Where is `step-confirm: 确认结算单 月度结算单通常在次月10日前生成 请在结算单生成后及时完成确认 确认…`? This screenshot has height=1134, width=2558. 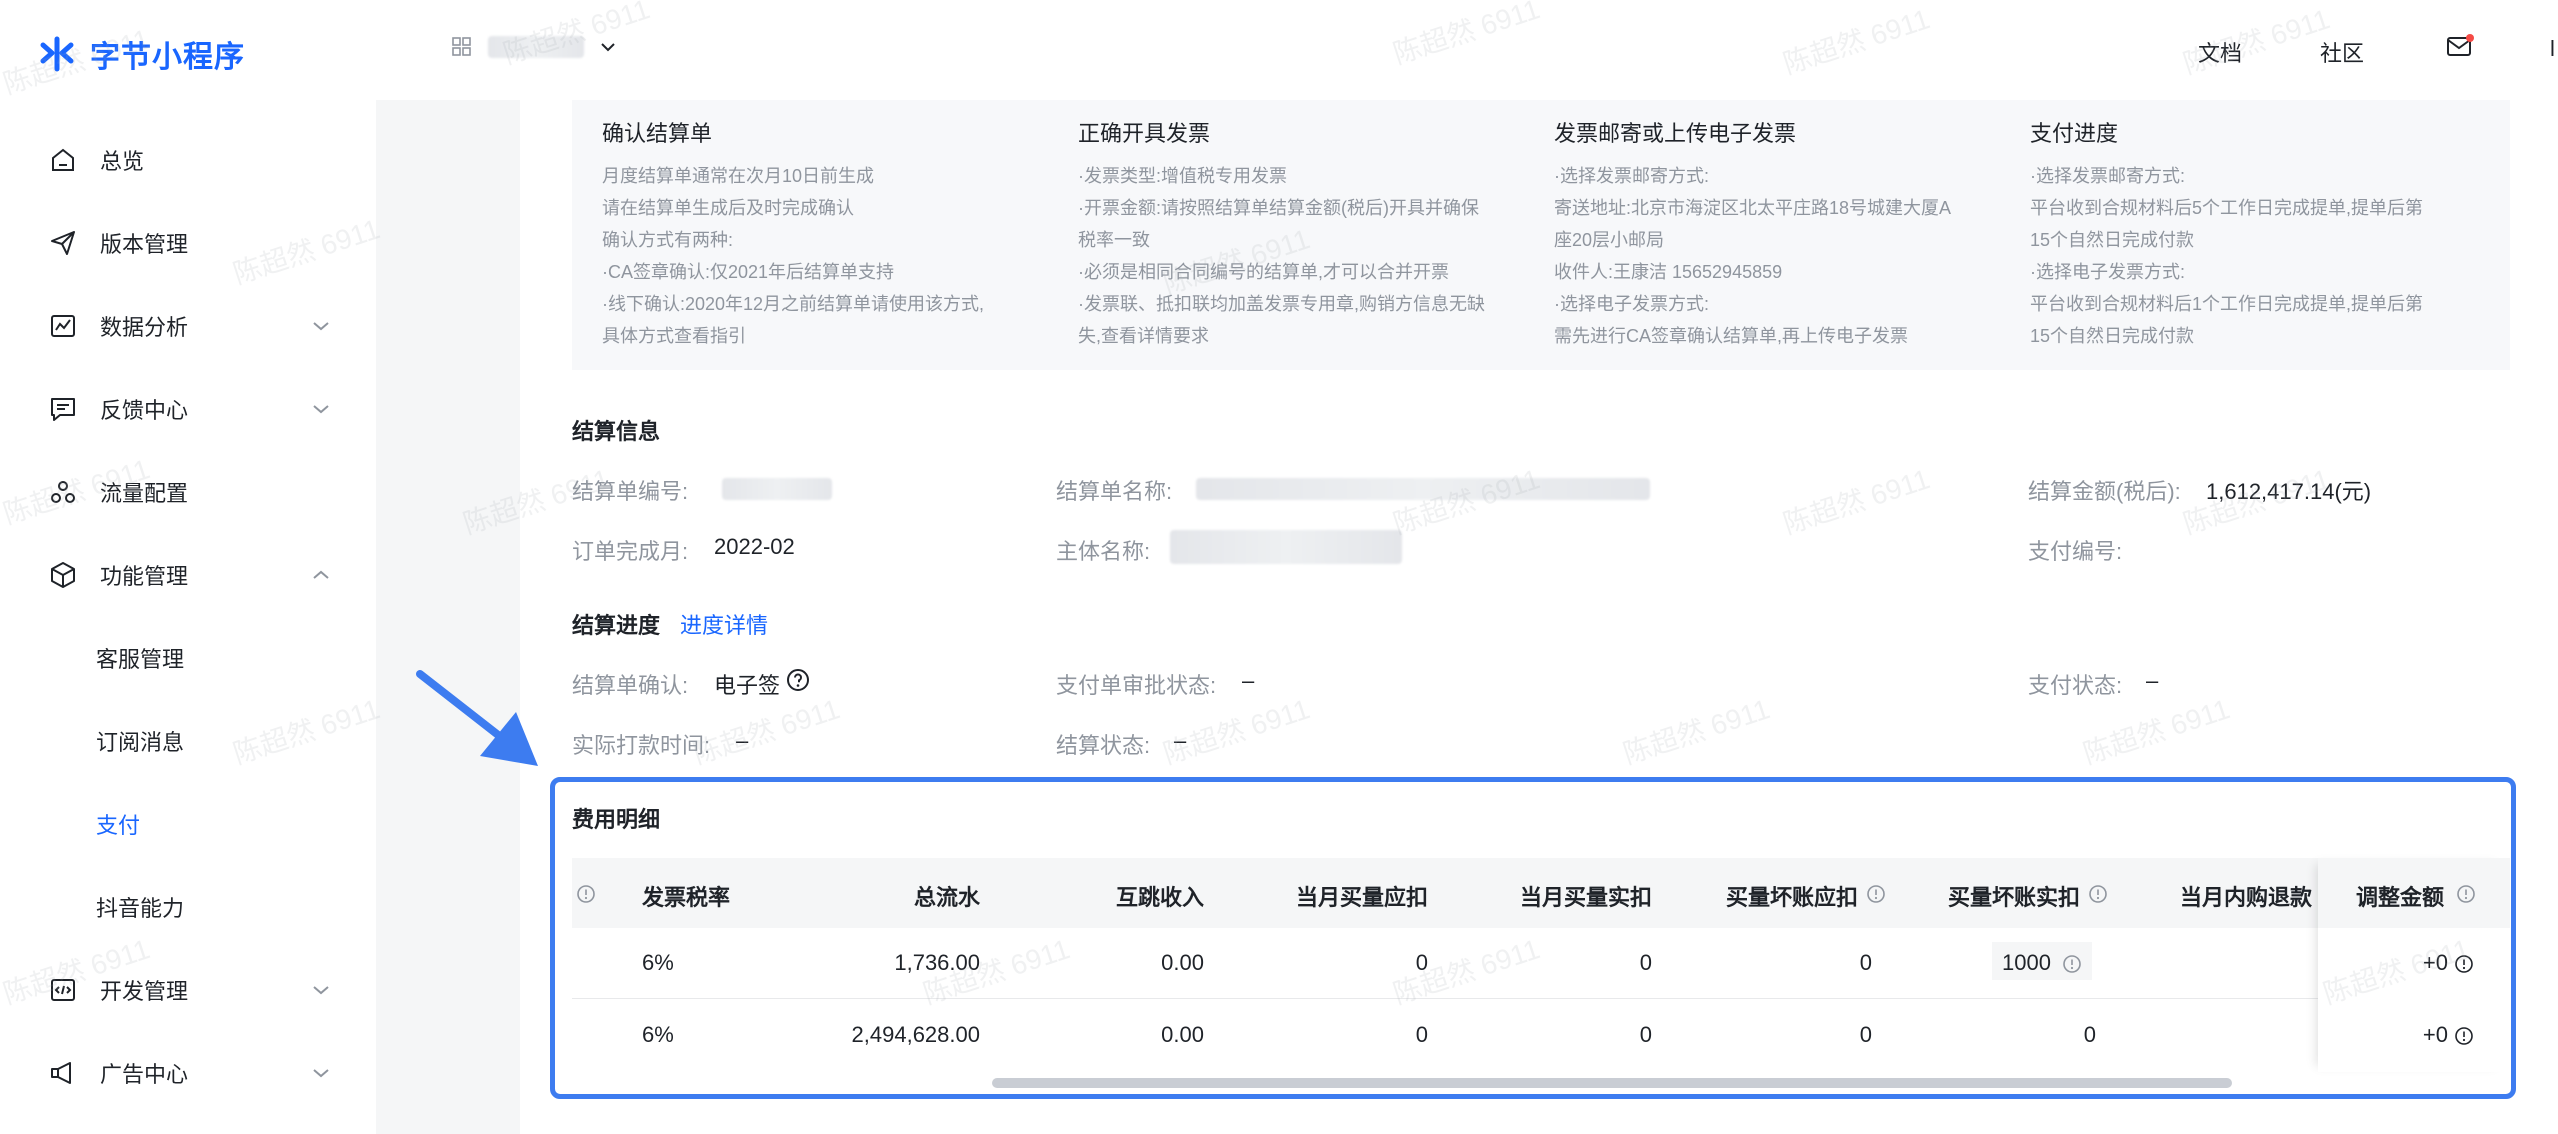 step-confirm: 确认结算单 月度结算单通常在次月10日前生成 请在结算单生成后及时完成确认 确认… is located at coordinates (832, 234).